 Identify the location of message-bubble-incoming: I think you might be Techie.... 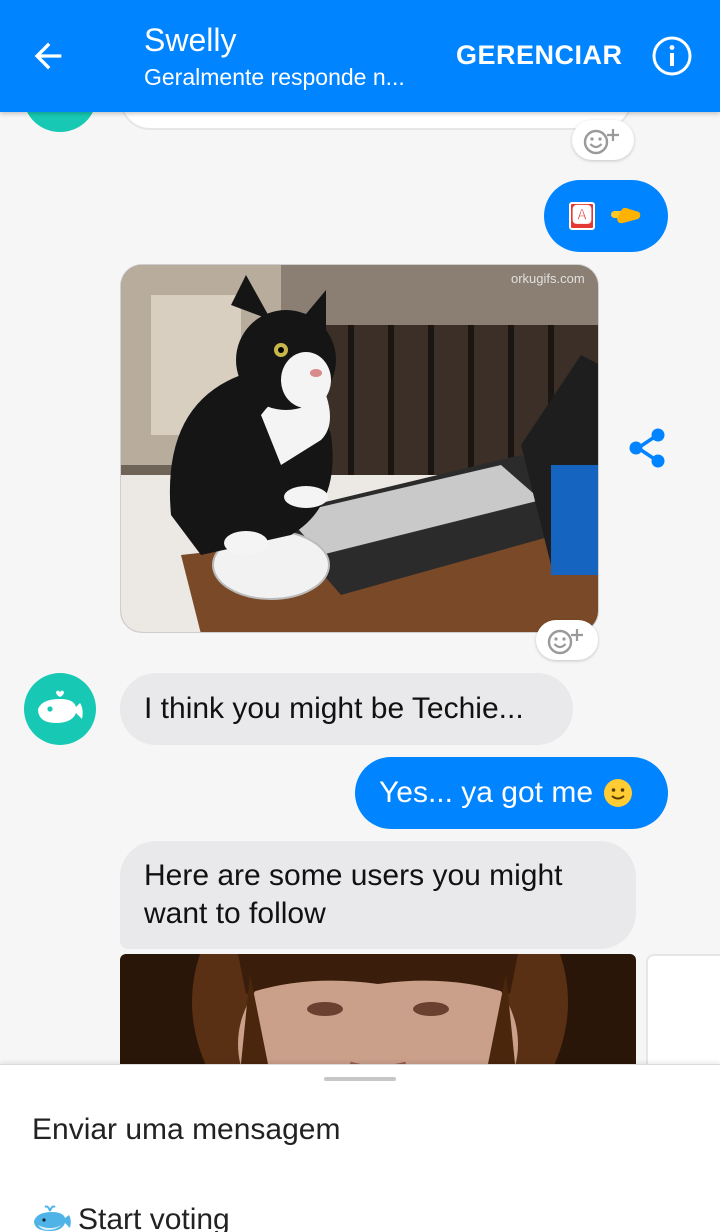
(346, 709).